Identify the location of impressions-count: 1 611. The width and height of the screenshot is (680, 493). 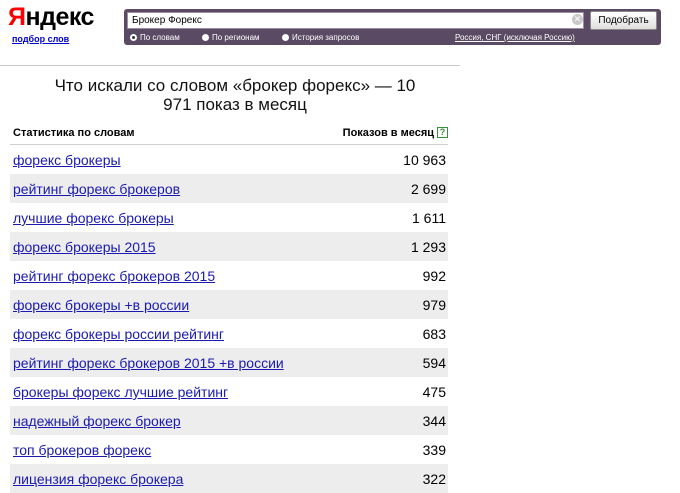
(429, 218).